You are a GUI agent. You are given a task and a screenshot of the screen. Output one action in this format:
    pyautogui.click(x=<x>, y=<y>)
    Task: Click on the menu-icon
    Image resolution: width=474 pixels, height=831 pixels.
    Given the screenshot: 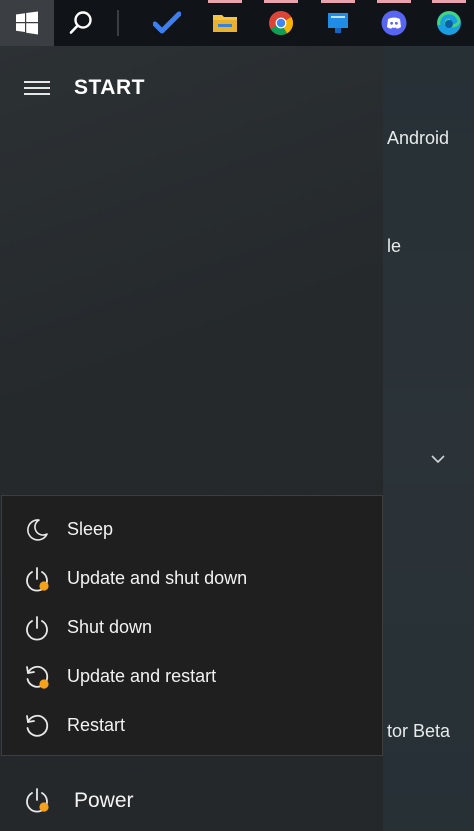 What is the action you would take?
    pyautogui.click(x=37, y=89)
    